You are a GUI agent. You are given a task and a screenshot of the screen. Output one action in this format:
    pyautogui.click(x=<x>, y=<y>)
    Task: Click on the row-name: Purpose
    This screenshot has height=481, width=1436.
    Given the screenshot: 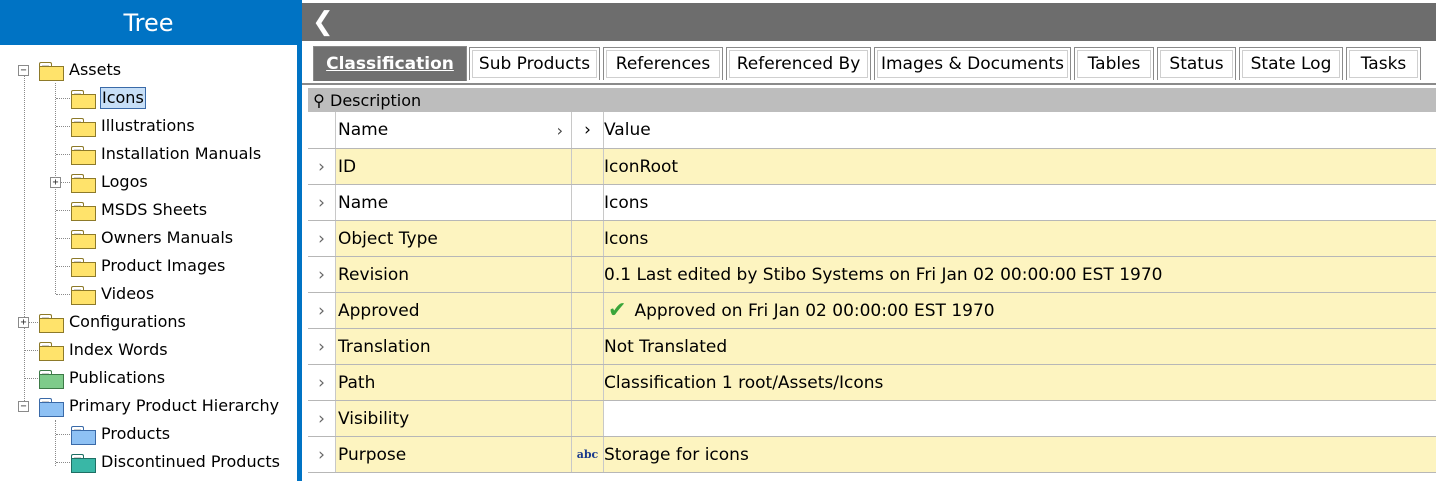 What is the action you would take?
    pyautogui.click(x=454, y=454)
    